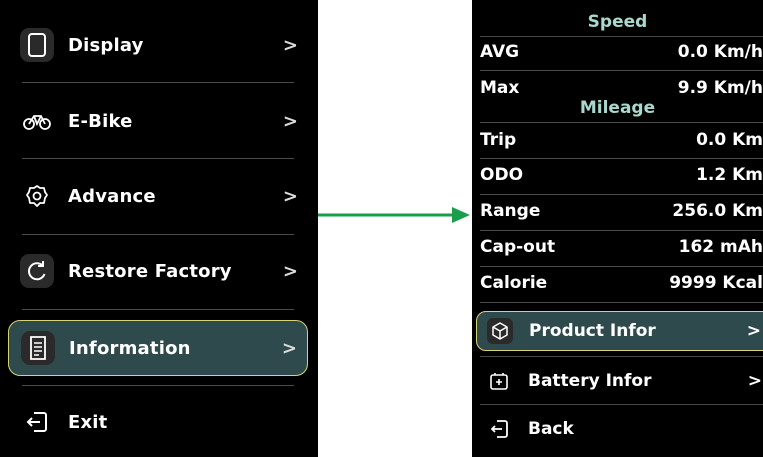 This screenshot has height=457, width=763. Describe the element at coordinates (37, 196) in the screenshot. I see `gear-icon` at that location.